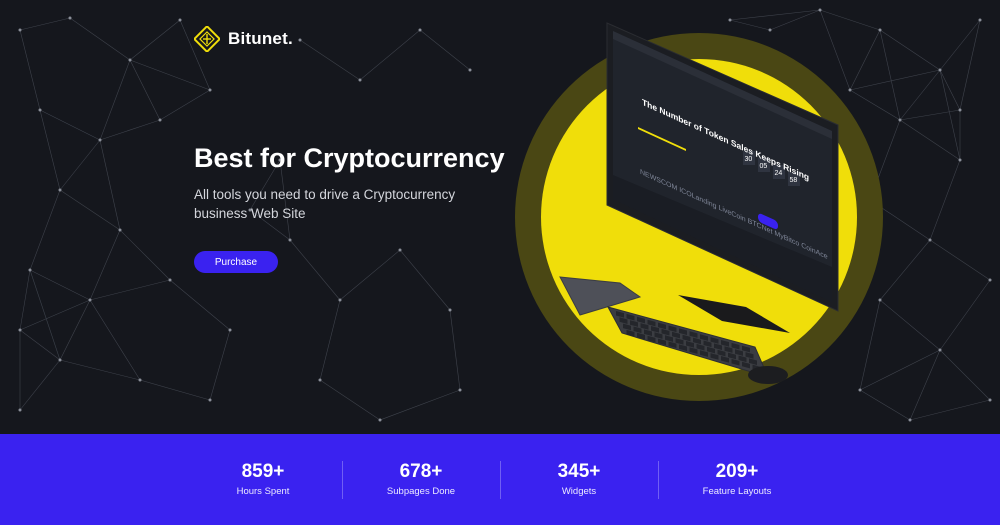 The width and height of the screenshot is (1000, 525). Describe the element at coordinates (764, 166) in the screenshot. I see `countdown-value: 05` at that location.